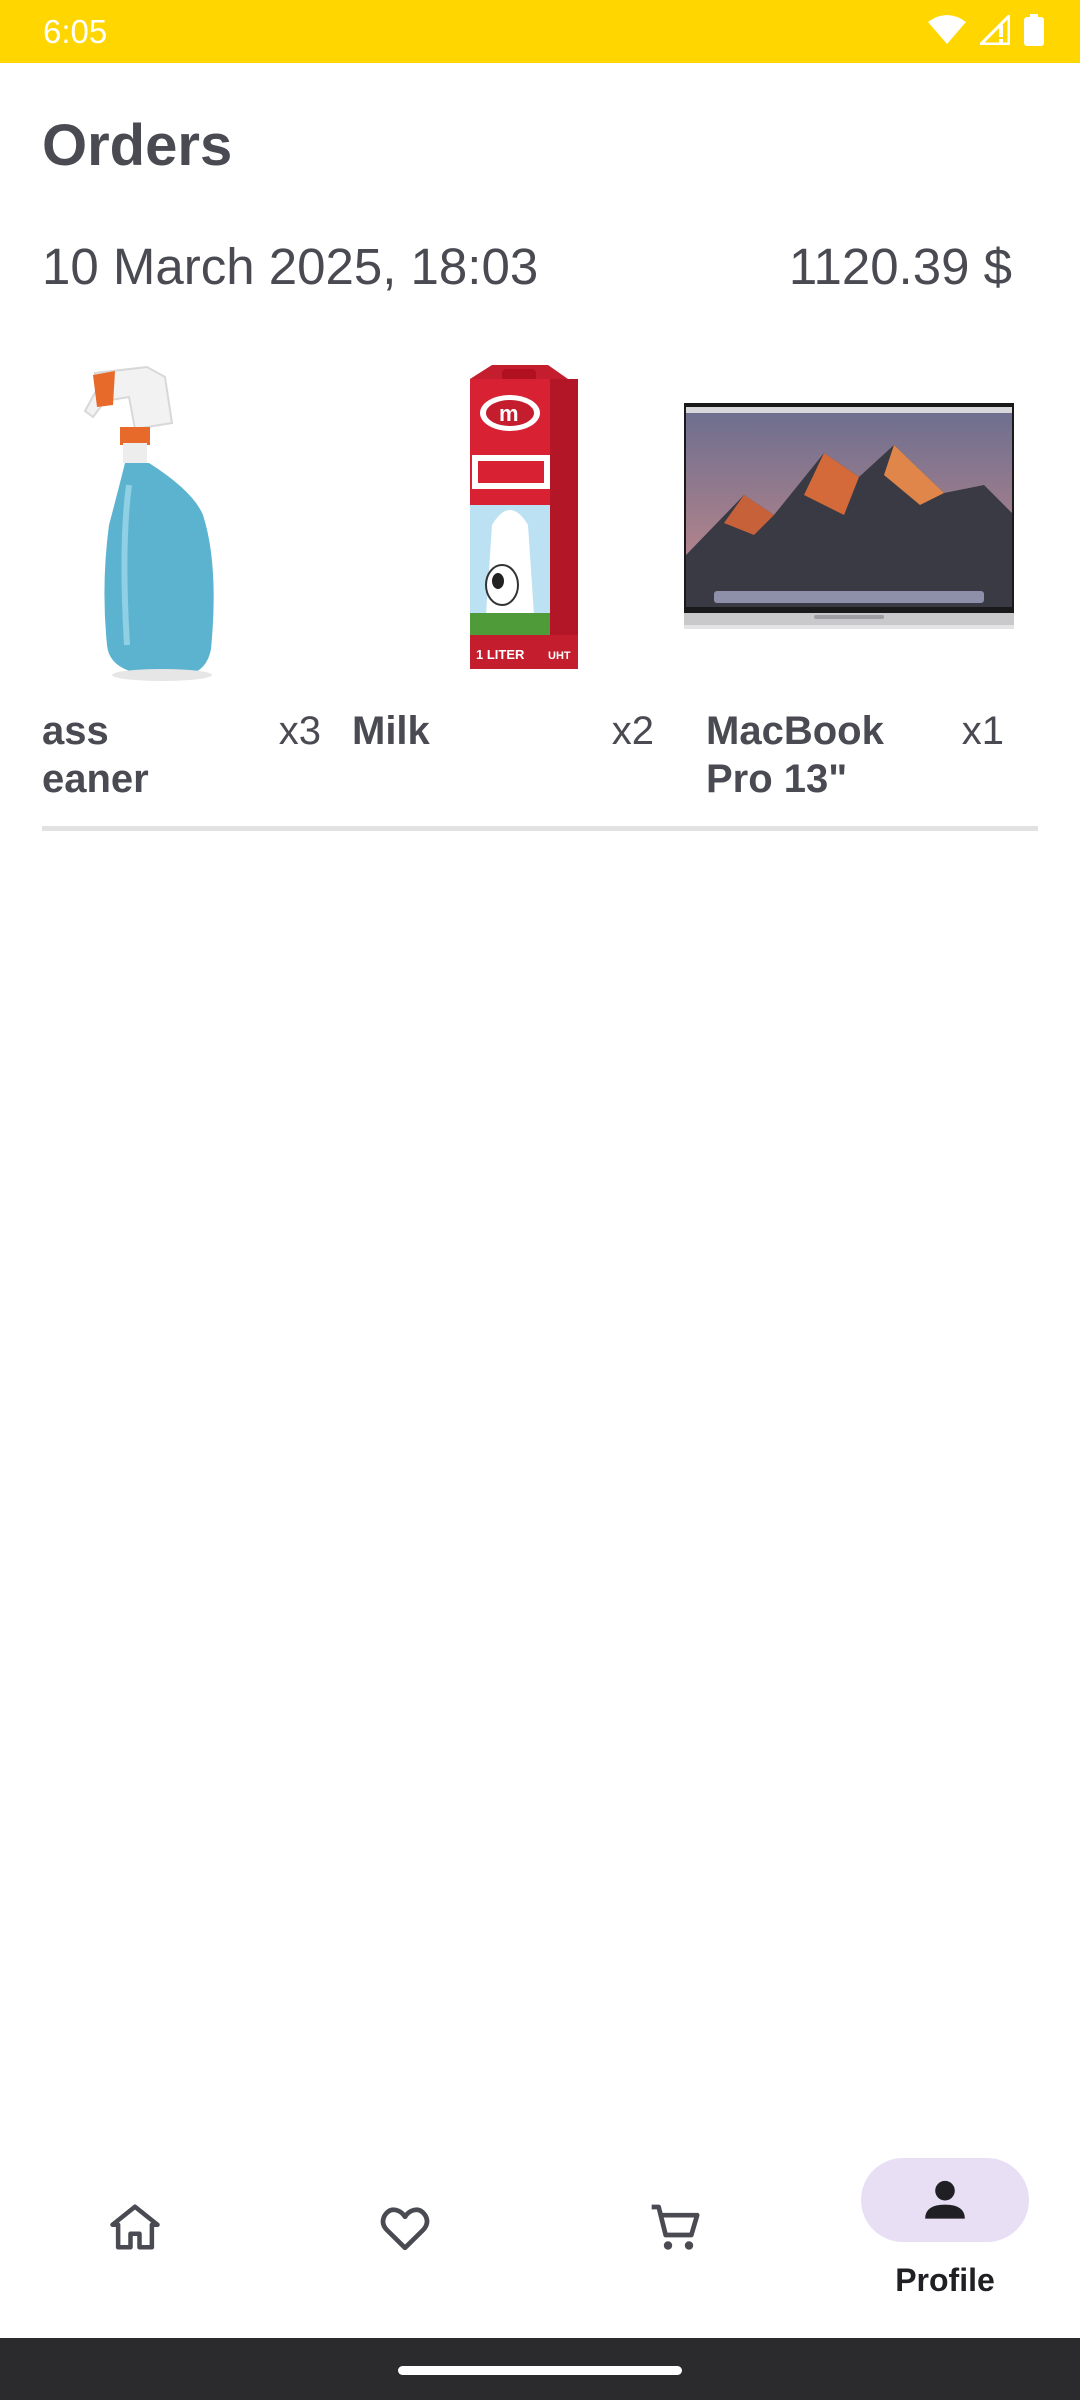 Image resolution: width=1080 pixels, height=2400 pixels. Describe the element at coordinates (391, 731) in the screenshot. I see `item-name: Milk` at that location.